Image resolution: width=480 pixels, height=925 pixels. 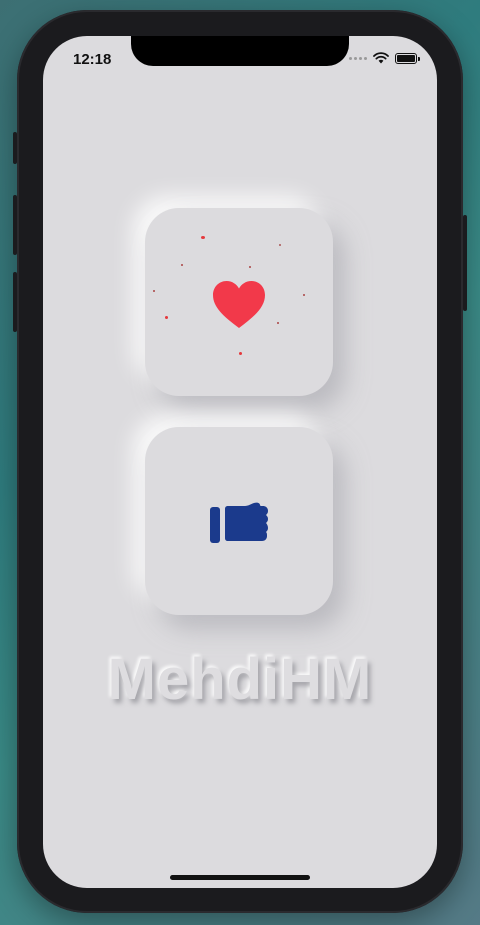 What do you see at coordinates (240, 679) in the screenshot?
I see `watermark-text: MehdiHM` at bounding box center [240, 679].